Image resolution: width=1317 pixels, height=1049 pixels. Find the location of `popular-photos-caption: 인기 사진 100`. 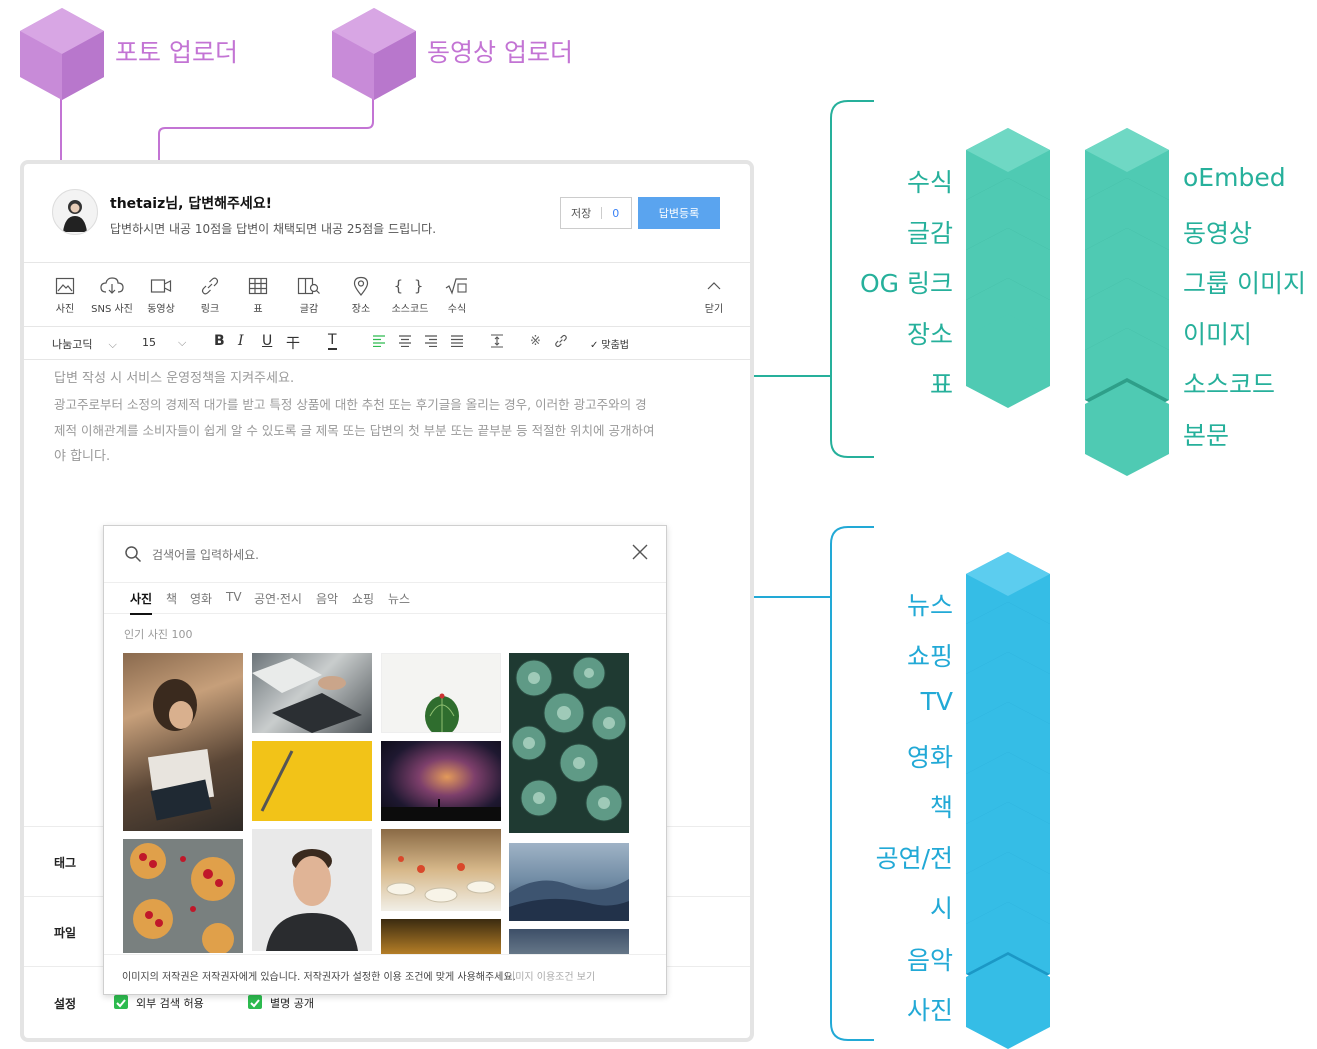

popular-photos-caption: 인기 사진 100 is located at coordinates (158, 634).